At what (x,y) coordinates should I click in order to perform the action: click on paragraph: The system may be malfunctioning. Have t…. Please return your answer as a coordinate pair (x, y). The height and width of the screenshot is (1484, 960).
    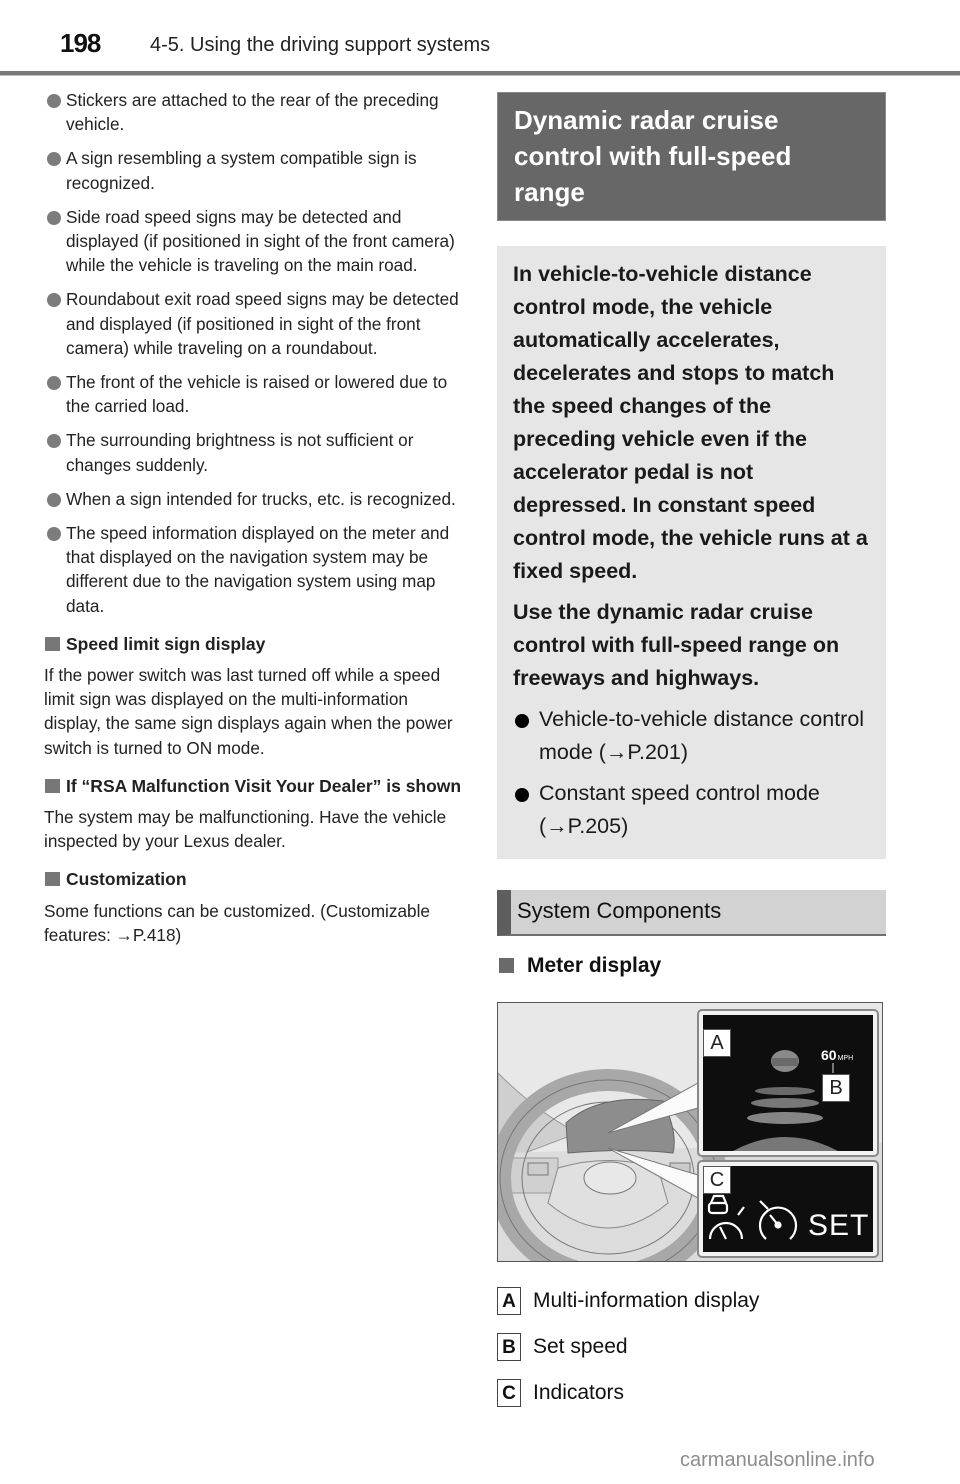
    Looking at the image, I should click on (245, 829).